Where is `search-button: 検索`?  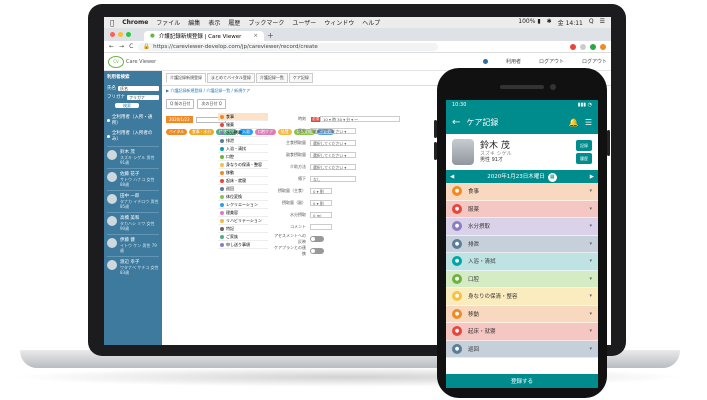
search-button: 検索 is located at coordinates (127, 105).